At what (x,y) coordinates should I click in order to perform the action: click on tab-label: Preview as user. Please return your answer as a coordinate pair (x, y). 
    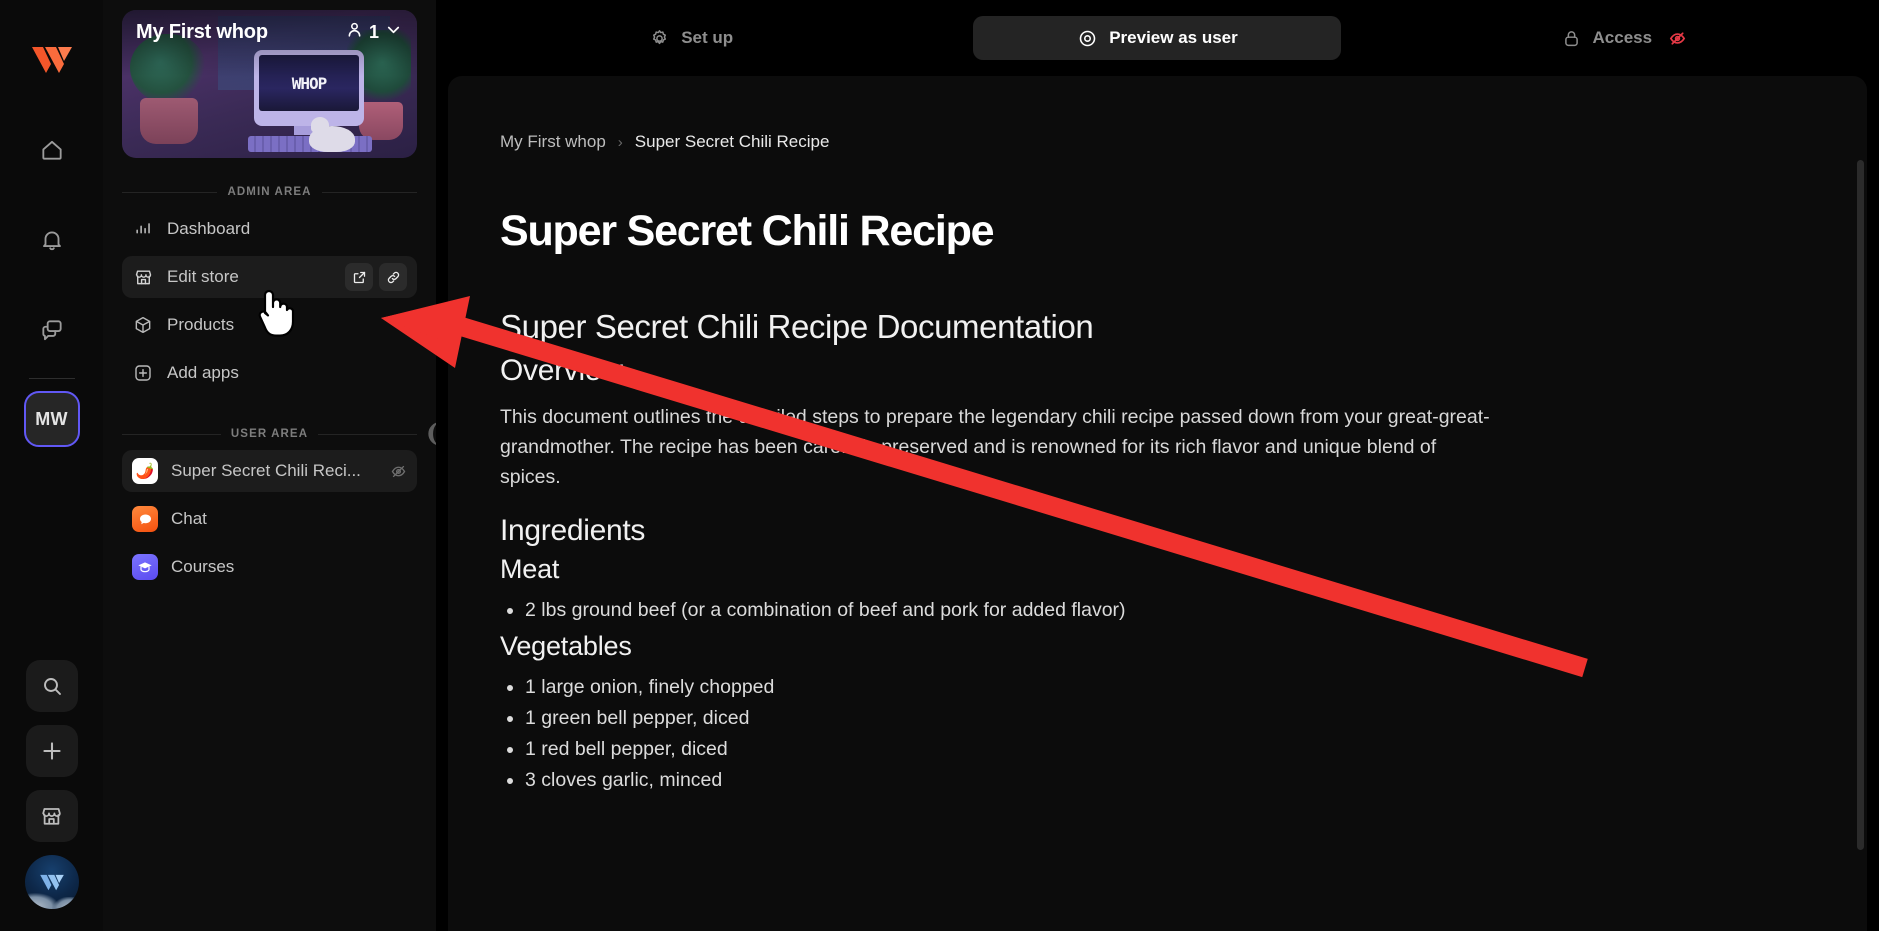
    Looking at the image, I should click on (1173, 37).